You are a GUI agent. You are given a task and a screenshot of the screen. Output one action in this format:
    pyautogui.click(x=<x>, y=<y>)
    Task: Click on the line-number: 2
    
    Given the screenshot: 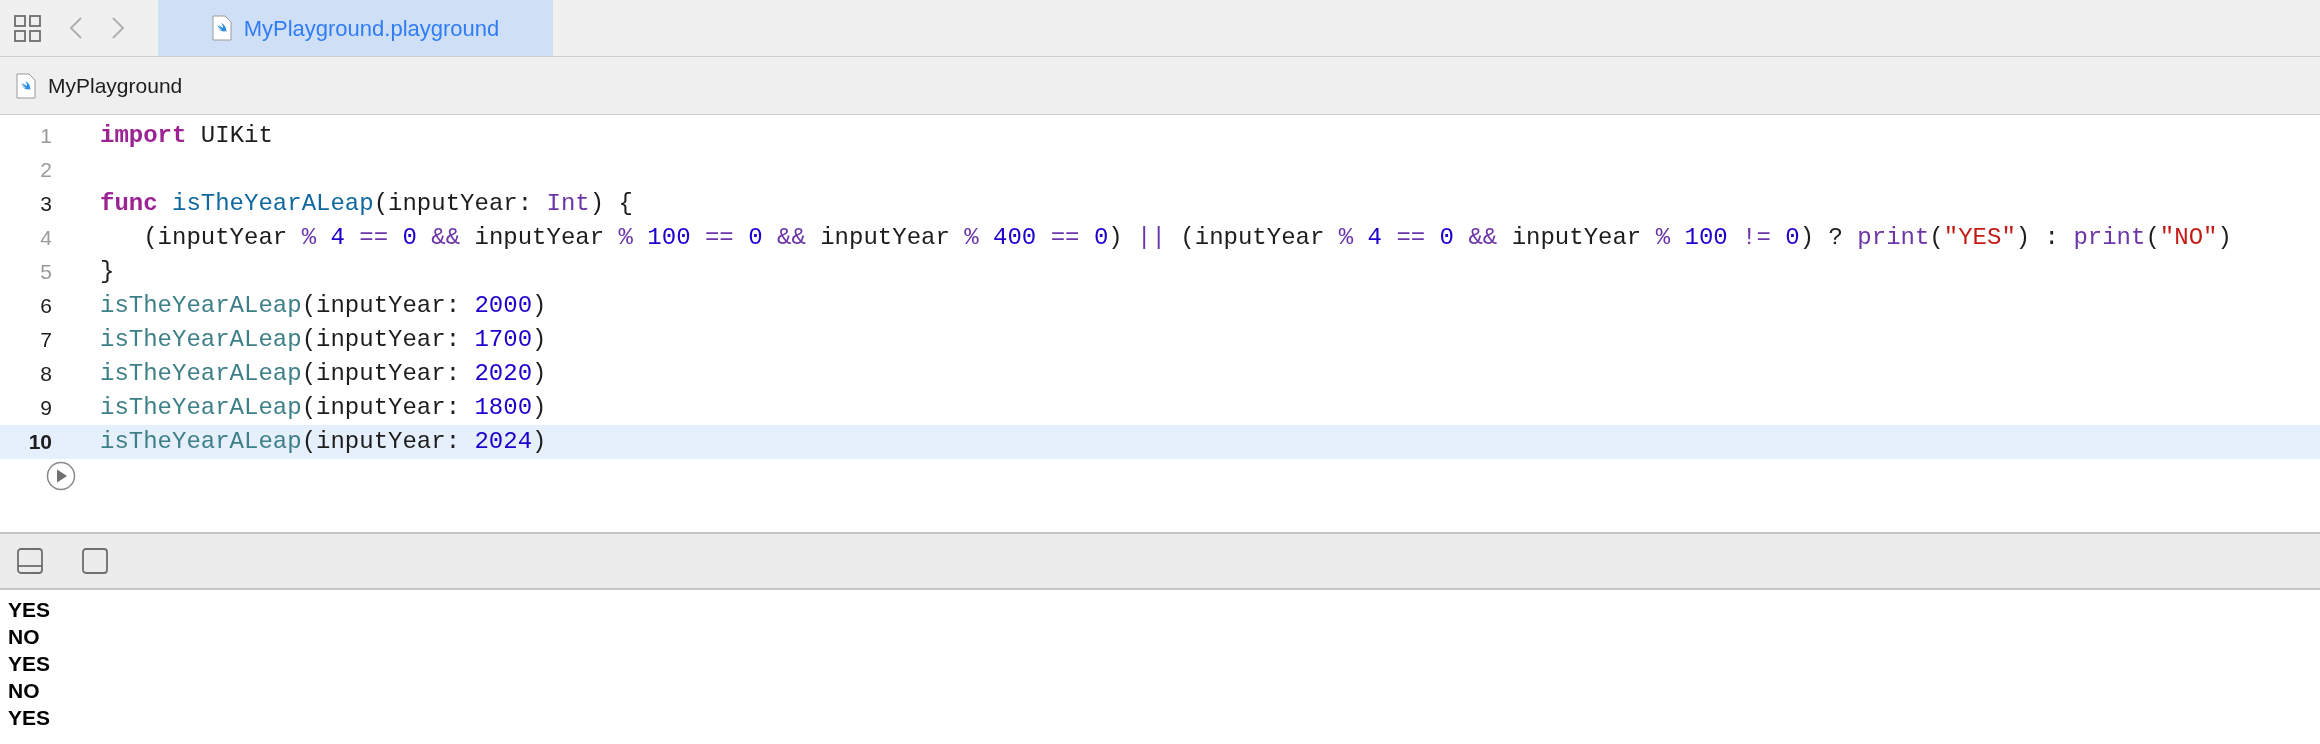 What is the action you would take?
    pyautogui.click(x=45, y=170)
    